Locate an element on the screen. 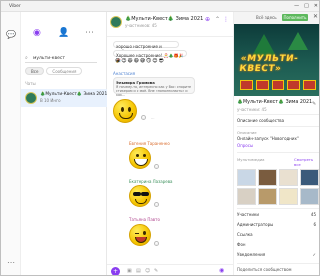 Image resolution: width=320 pixels, height=276 pixels. add-attachment-button: + is located at coordinates (115, 271).